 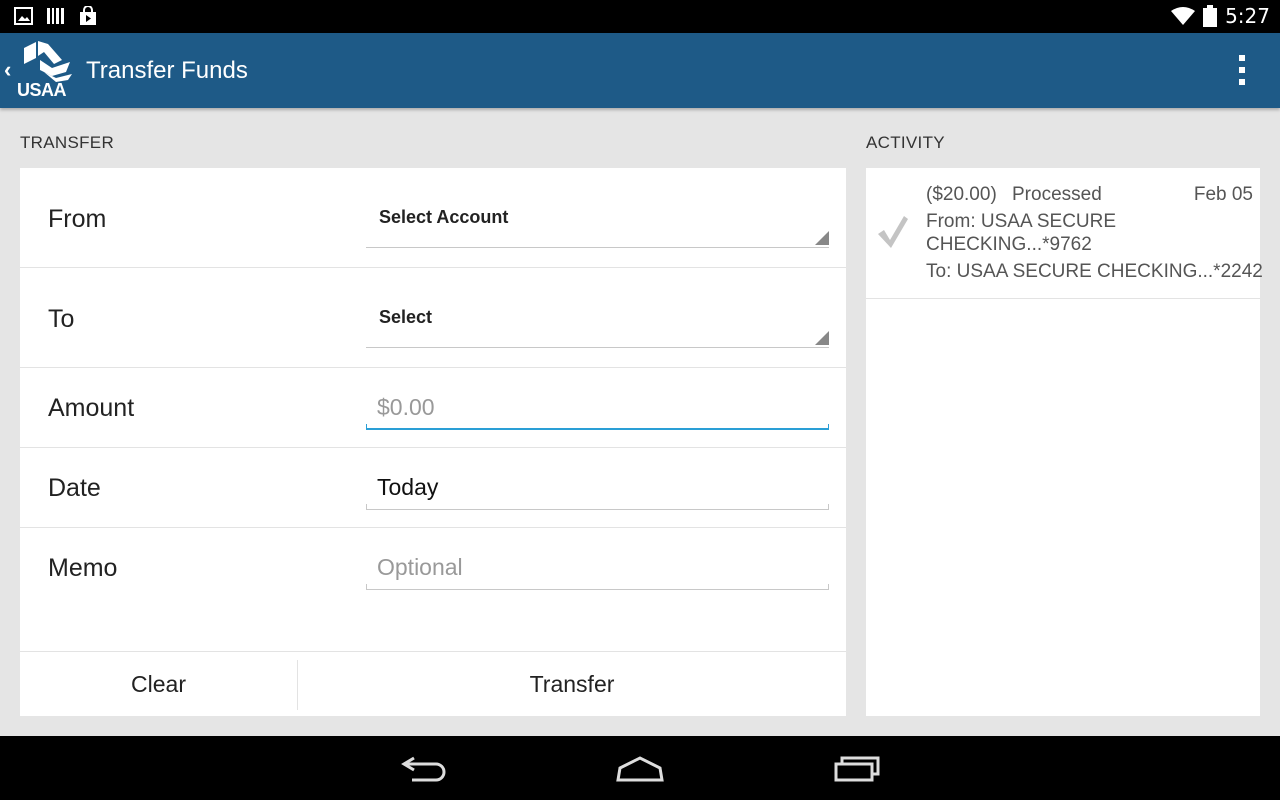 I want to click on activity-from-line1: From: USAA SECURE, so click(x=1021, y=221).